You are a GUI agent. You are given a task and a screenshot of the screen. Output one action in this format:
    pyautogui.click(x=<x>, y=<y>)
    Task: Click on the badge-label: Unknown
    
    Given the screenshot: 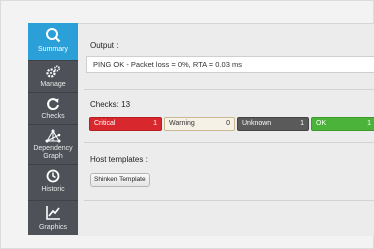 What is the action you would take?
    pyautogui.click(x=257, y=123)
    